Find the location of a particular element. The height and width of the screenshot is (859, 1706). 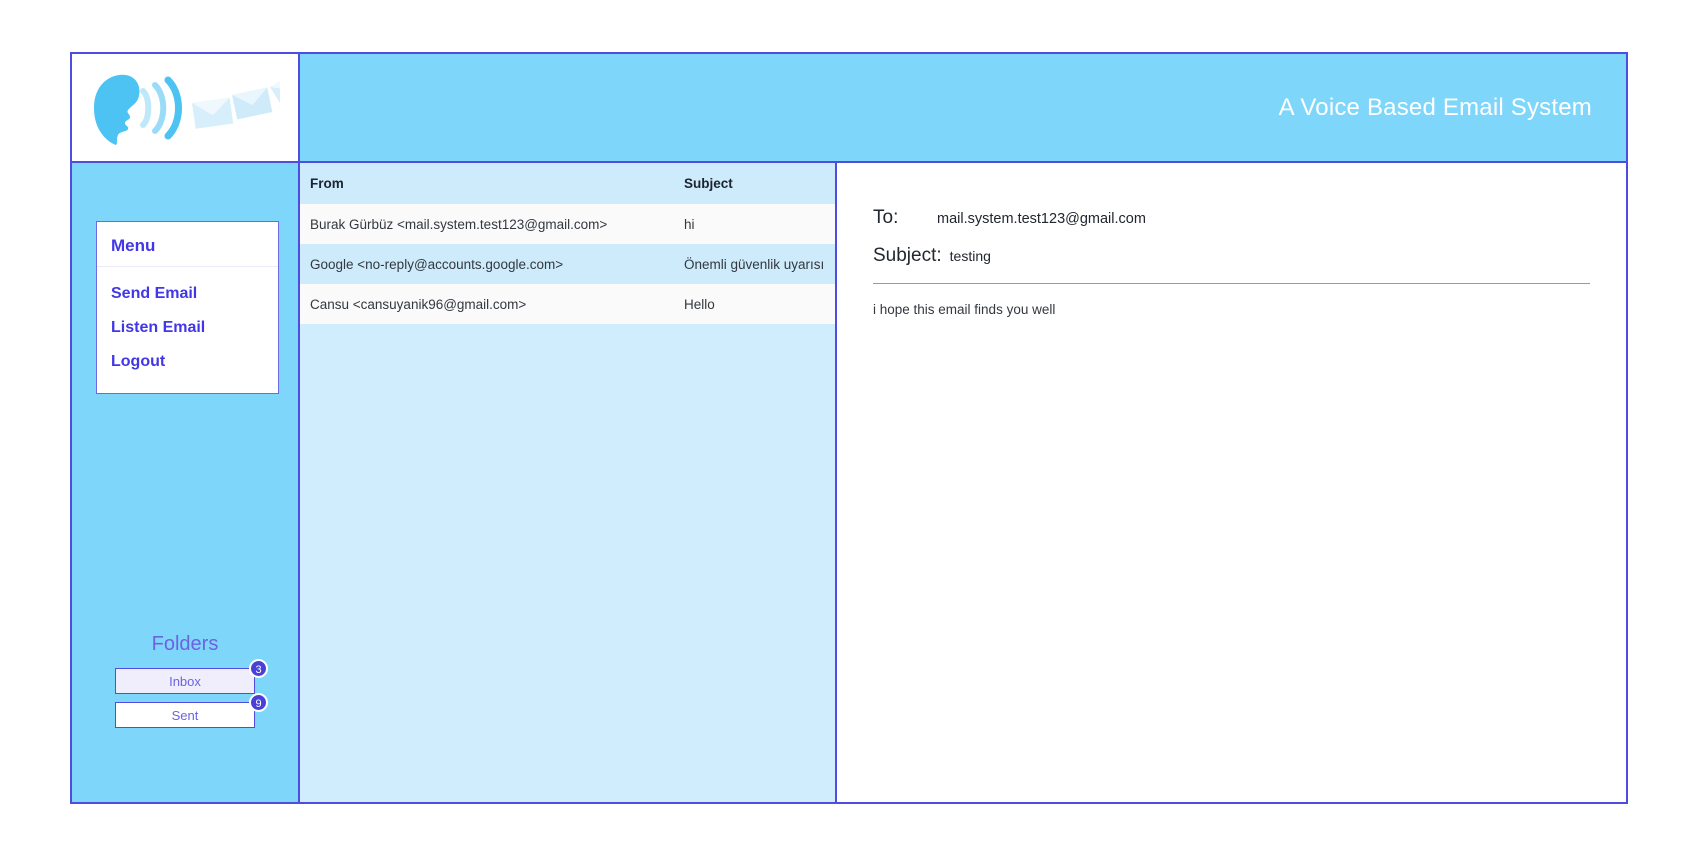

folder-row-inbox: Inbox 3 is located at coordinates (191, 676).